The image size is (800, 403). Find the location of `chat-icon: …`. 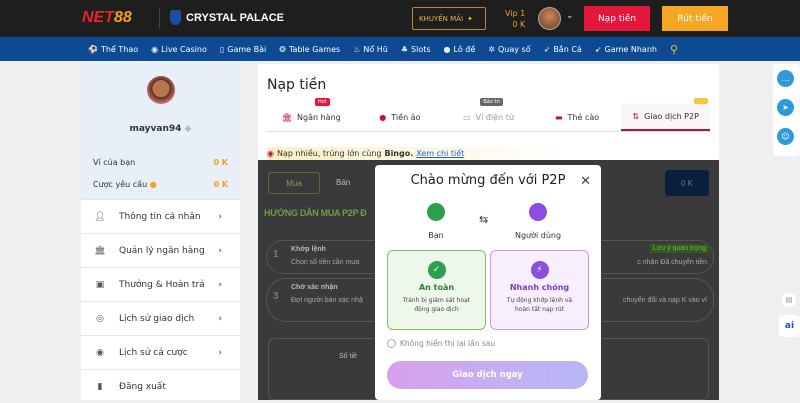

chat-icon: … is located at coordinates (785, 78).